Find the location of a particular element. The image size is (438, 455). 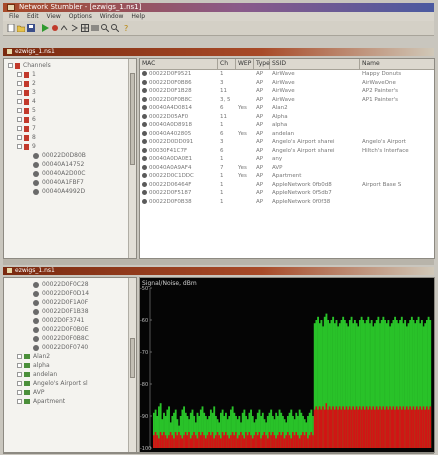

table-row: 00022D0F1B28 11 AP AirWave AP2 Painter's is located at coordinates (287, 91).